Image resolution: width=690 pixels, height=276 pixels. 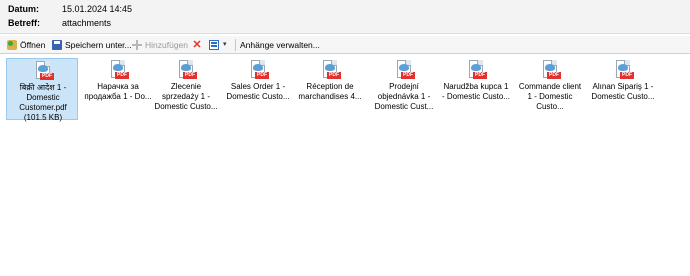 I want to click on add-label: Hinzufügen, so click(x=167, y=45).